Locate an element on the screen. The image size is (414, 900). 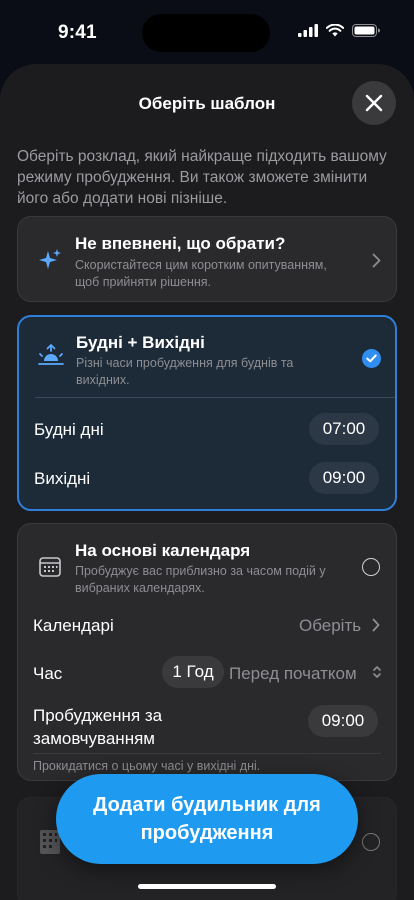
calendar-radio is located at coordinates (371, 567).